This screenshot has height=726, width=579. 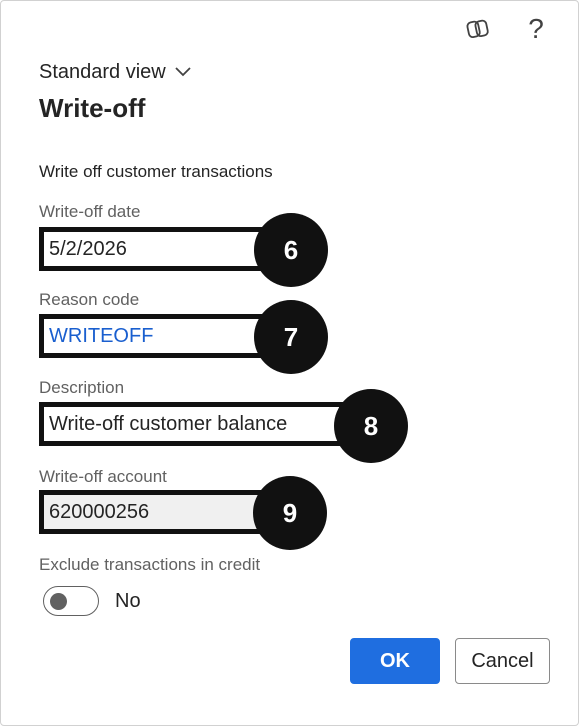 I want to click on header-actions: ?, so click(x=507, y=29).